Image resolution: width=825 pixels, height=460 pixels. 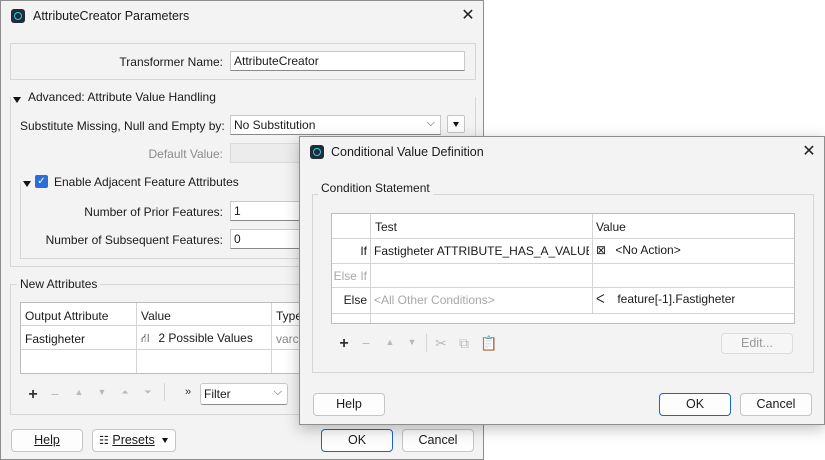 I want to click on copy-icon: ⧉, so click(x=464, y=343).